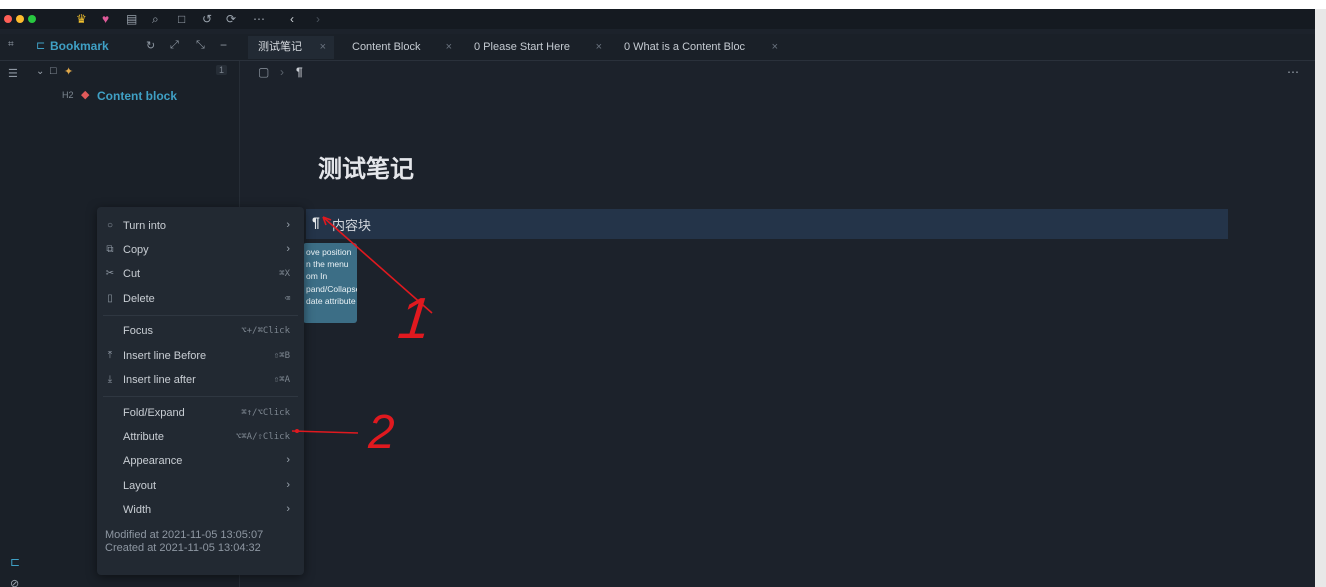 This screenshot has width=1326, height=587. I want to click on menu-item-shortcut: ⌥⌘A/⇧Click, so click(262, 437).